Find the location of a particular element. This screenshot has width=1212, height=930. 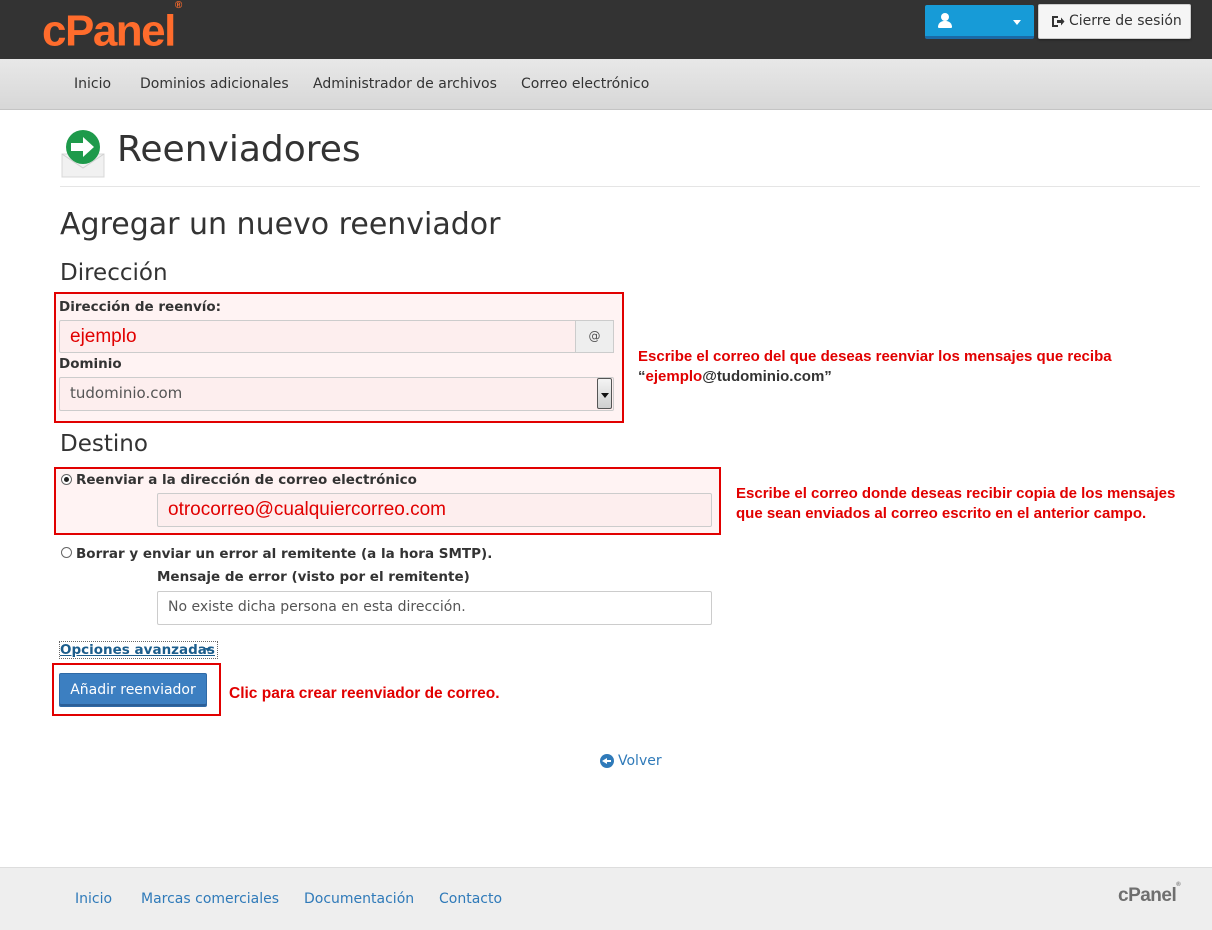

user-icon is located at coordinates (945, 21).